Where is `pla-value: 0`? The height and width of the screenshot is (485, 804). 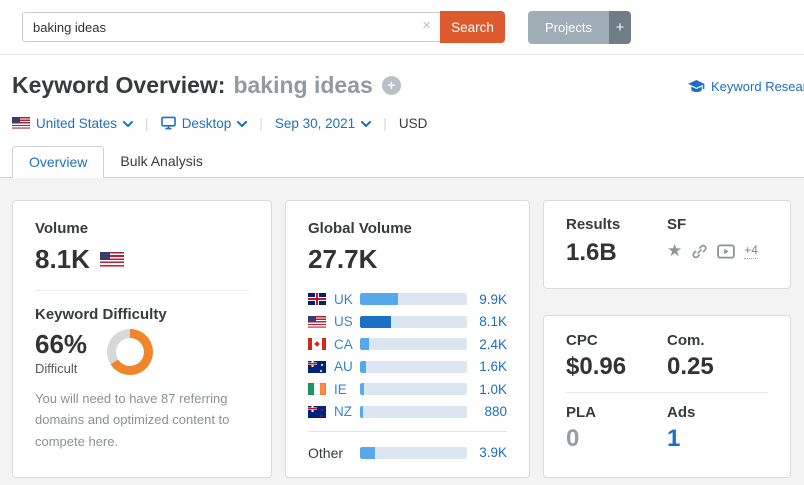 pla-value: 0 is located at coordinates (573, 438).